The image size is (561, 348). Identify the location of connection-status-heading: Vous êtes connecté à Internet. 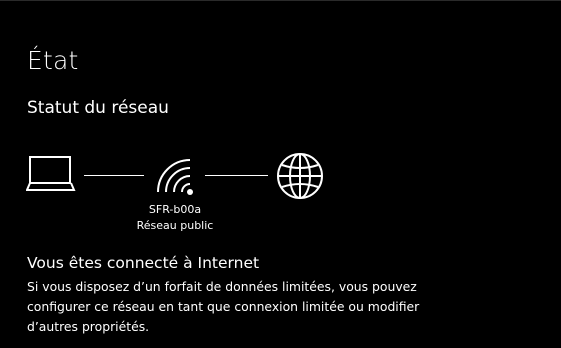
(143, 263).